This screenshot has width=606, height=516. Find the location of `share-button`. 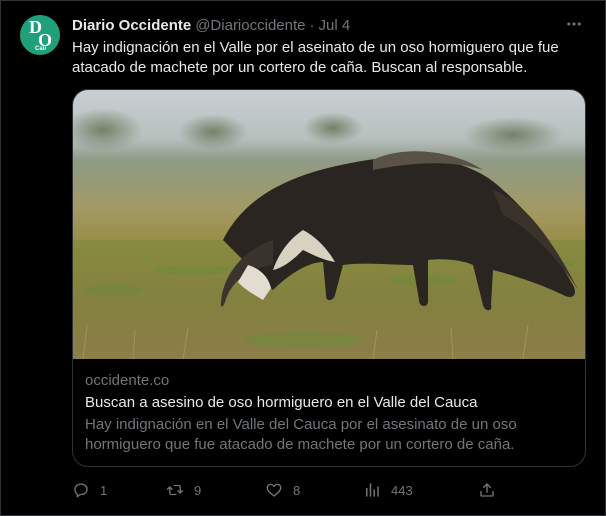

share-button is located at coordinates (487, 490).